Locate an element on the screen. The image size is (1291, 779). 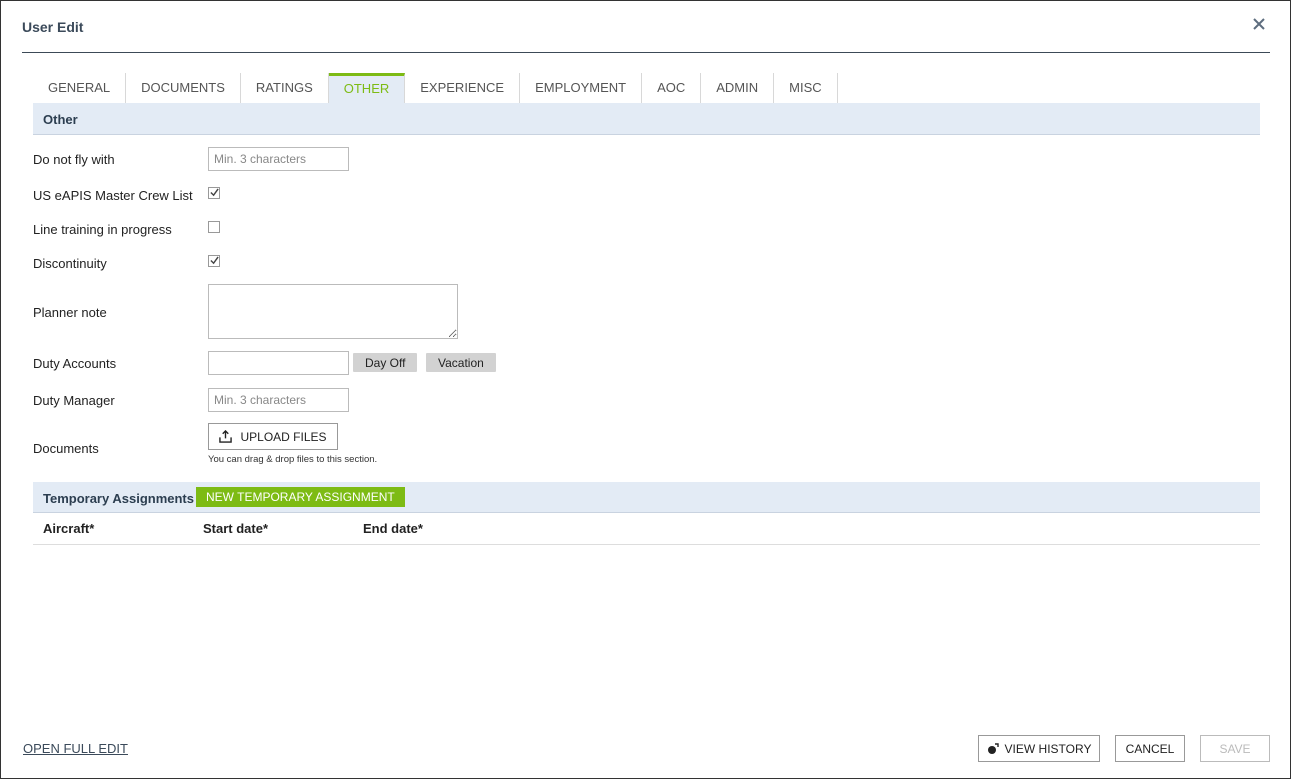
close-icon is located at coordinates (1259, 24).